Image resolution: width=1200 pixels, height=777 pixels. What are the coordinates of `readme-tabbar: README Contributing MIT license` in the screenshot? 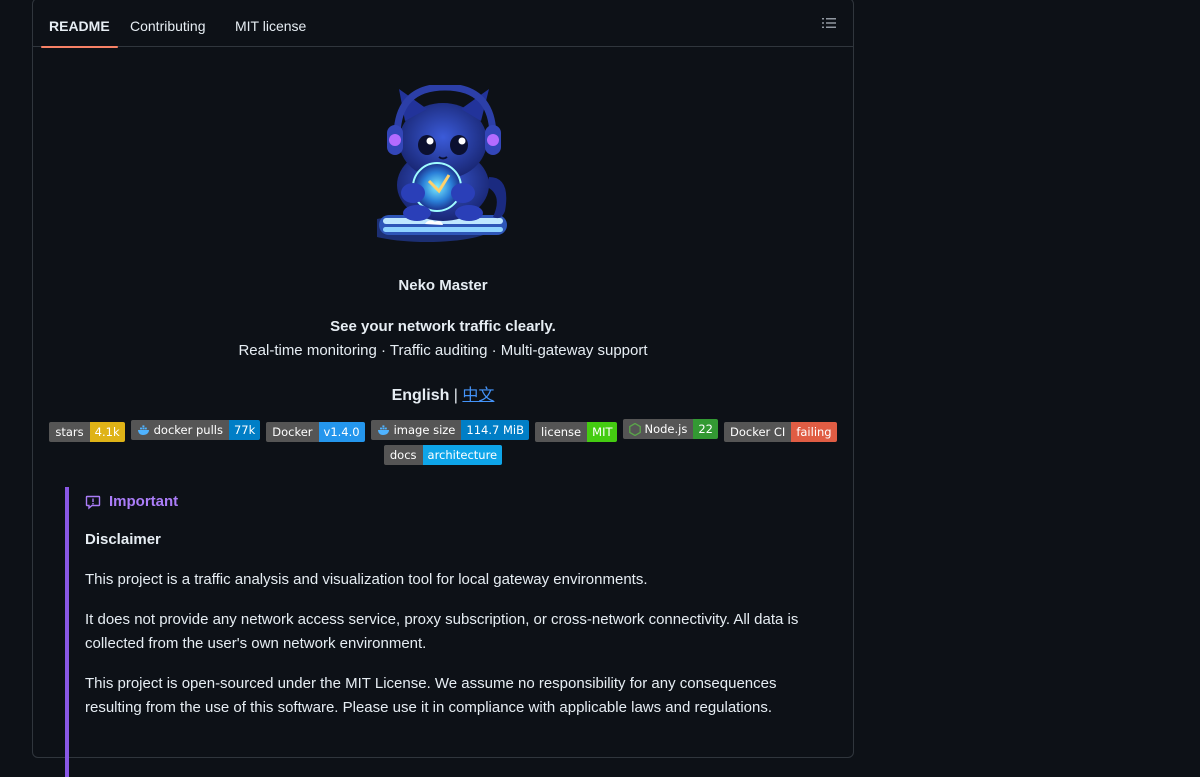 It's located at (443, 24).